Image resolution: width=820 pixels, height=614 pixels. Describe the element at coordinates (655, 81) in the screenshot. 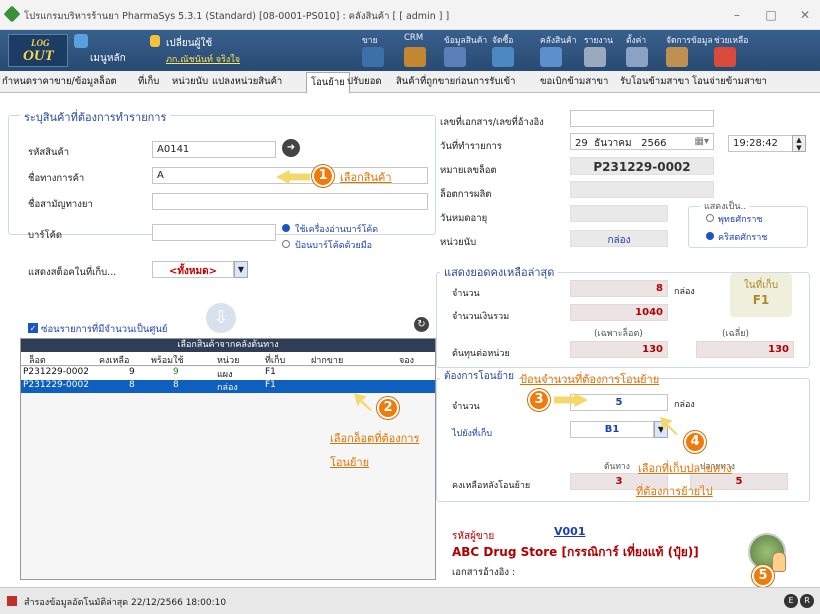

I see `tab-8: รับโอนข้ามสาขา` at that location.